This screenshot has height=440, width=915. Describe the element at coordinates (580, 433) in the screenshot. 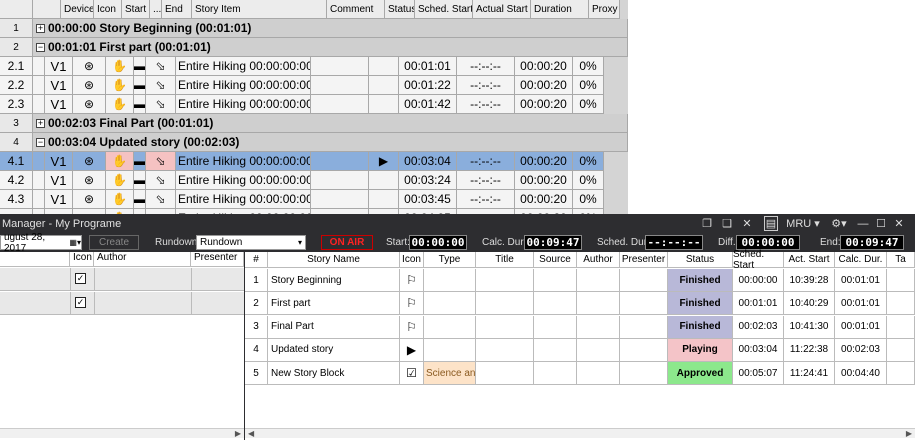

I see `story-hscroll: ◀ ▶` at that location.